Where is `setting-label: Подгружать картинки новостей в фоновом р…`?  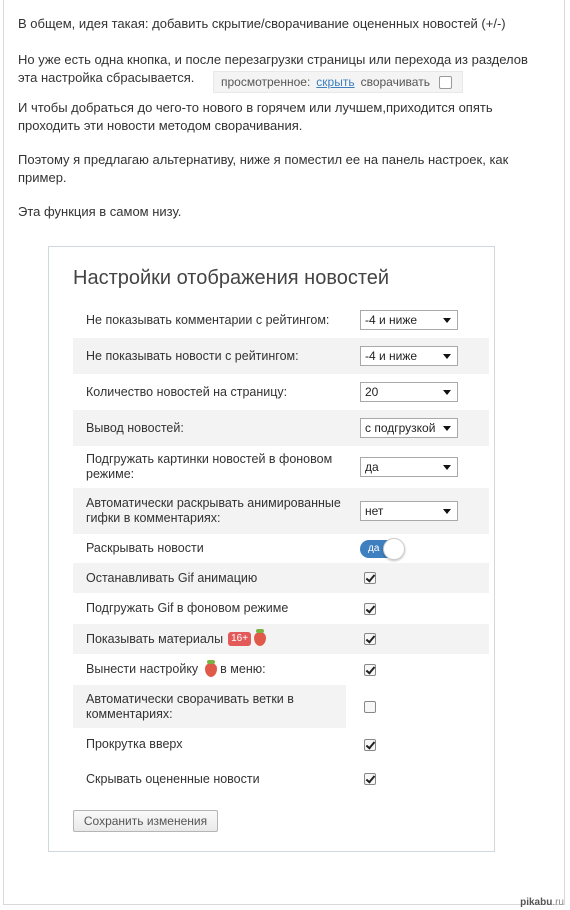 setting-label: Подгружать картинки новостей в фоновом р… is located at coordinates (209, 466).